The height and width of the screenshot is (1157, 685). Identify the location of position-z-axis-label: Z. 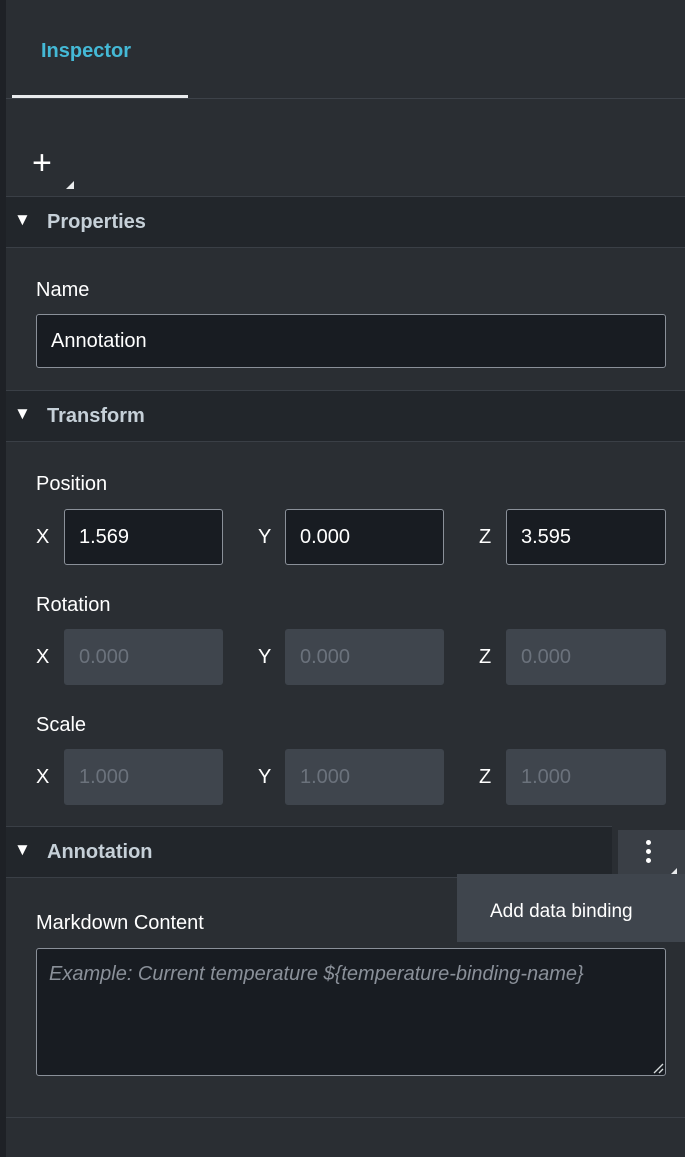
(485, 537).